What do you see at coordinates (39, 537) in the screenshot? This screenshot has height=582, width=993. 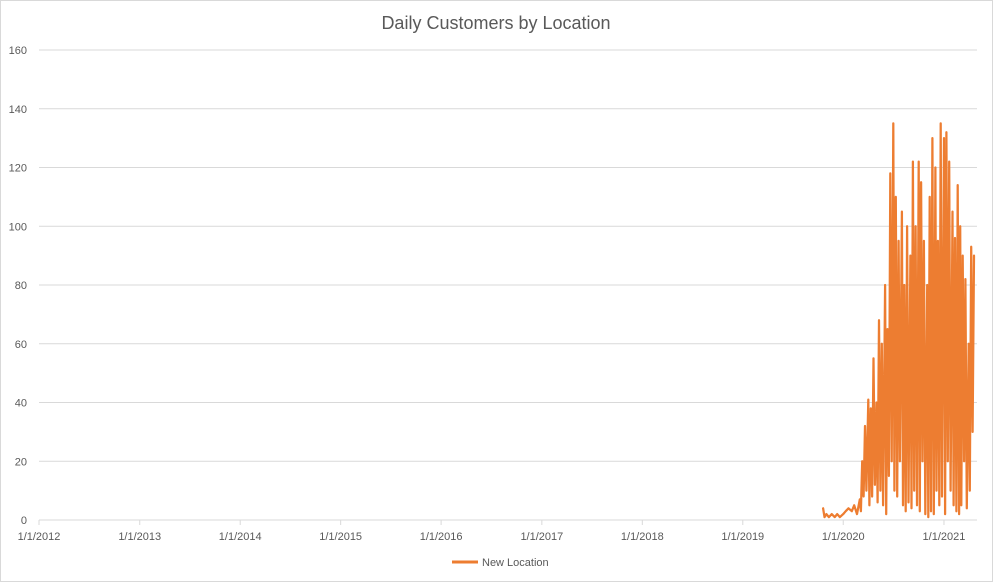 I see `x-tick-label: 1/1/2012` at bounding box center [39, 537].